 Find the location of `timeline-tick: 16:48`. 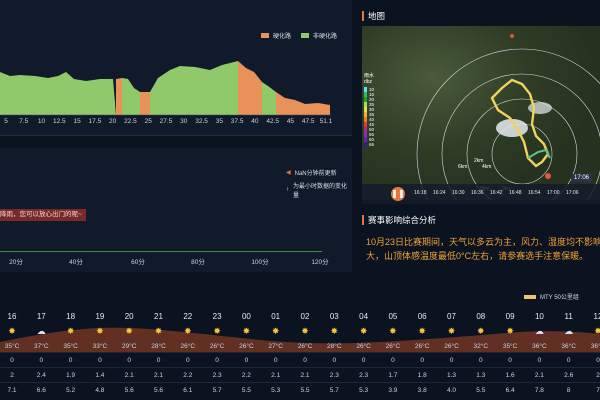

timeline-tick: 16:48 is located at coordinates (515, 193).